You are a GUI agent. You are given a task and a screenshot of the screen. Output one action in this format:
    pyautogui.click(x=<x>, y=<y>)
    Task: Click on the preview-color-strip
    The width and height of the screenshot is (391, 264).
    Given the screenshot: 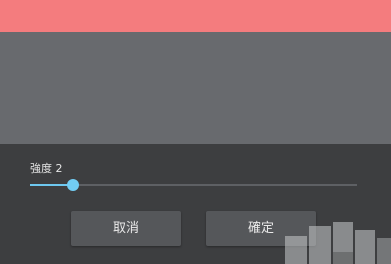 What is the action you would take?
    pyautogui.click(x=195, y=16)
    